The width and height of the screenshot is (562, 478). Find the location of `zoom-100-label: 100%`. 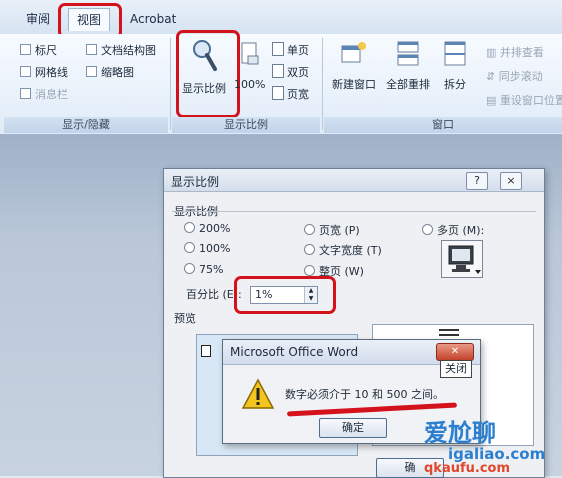

zoom-100-label: 100% is located at coordinates (250, 84).